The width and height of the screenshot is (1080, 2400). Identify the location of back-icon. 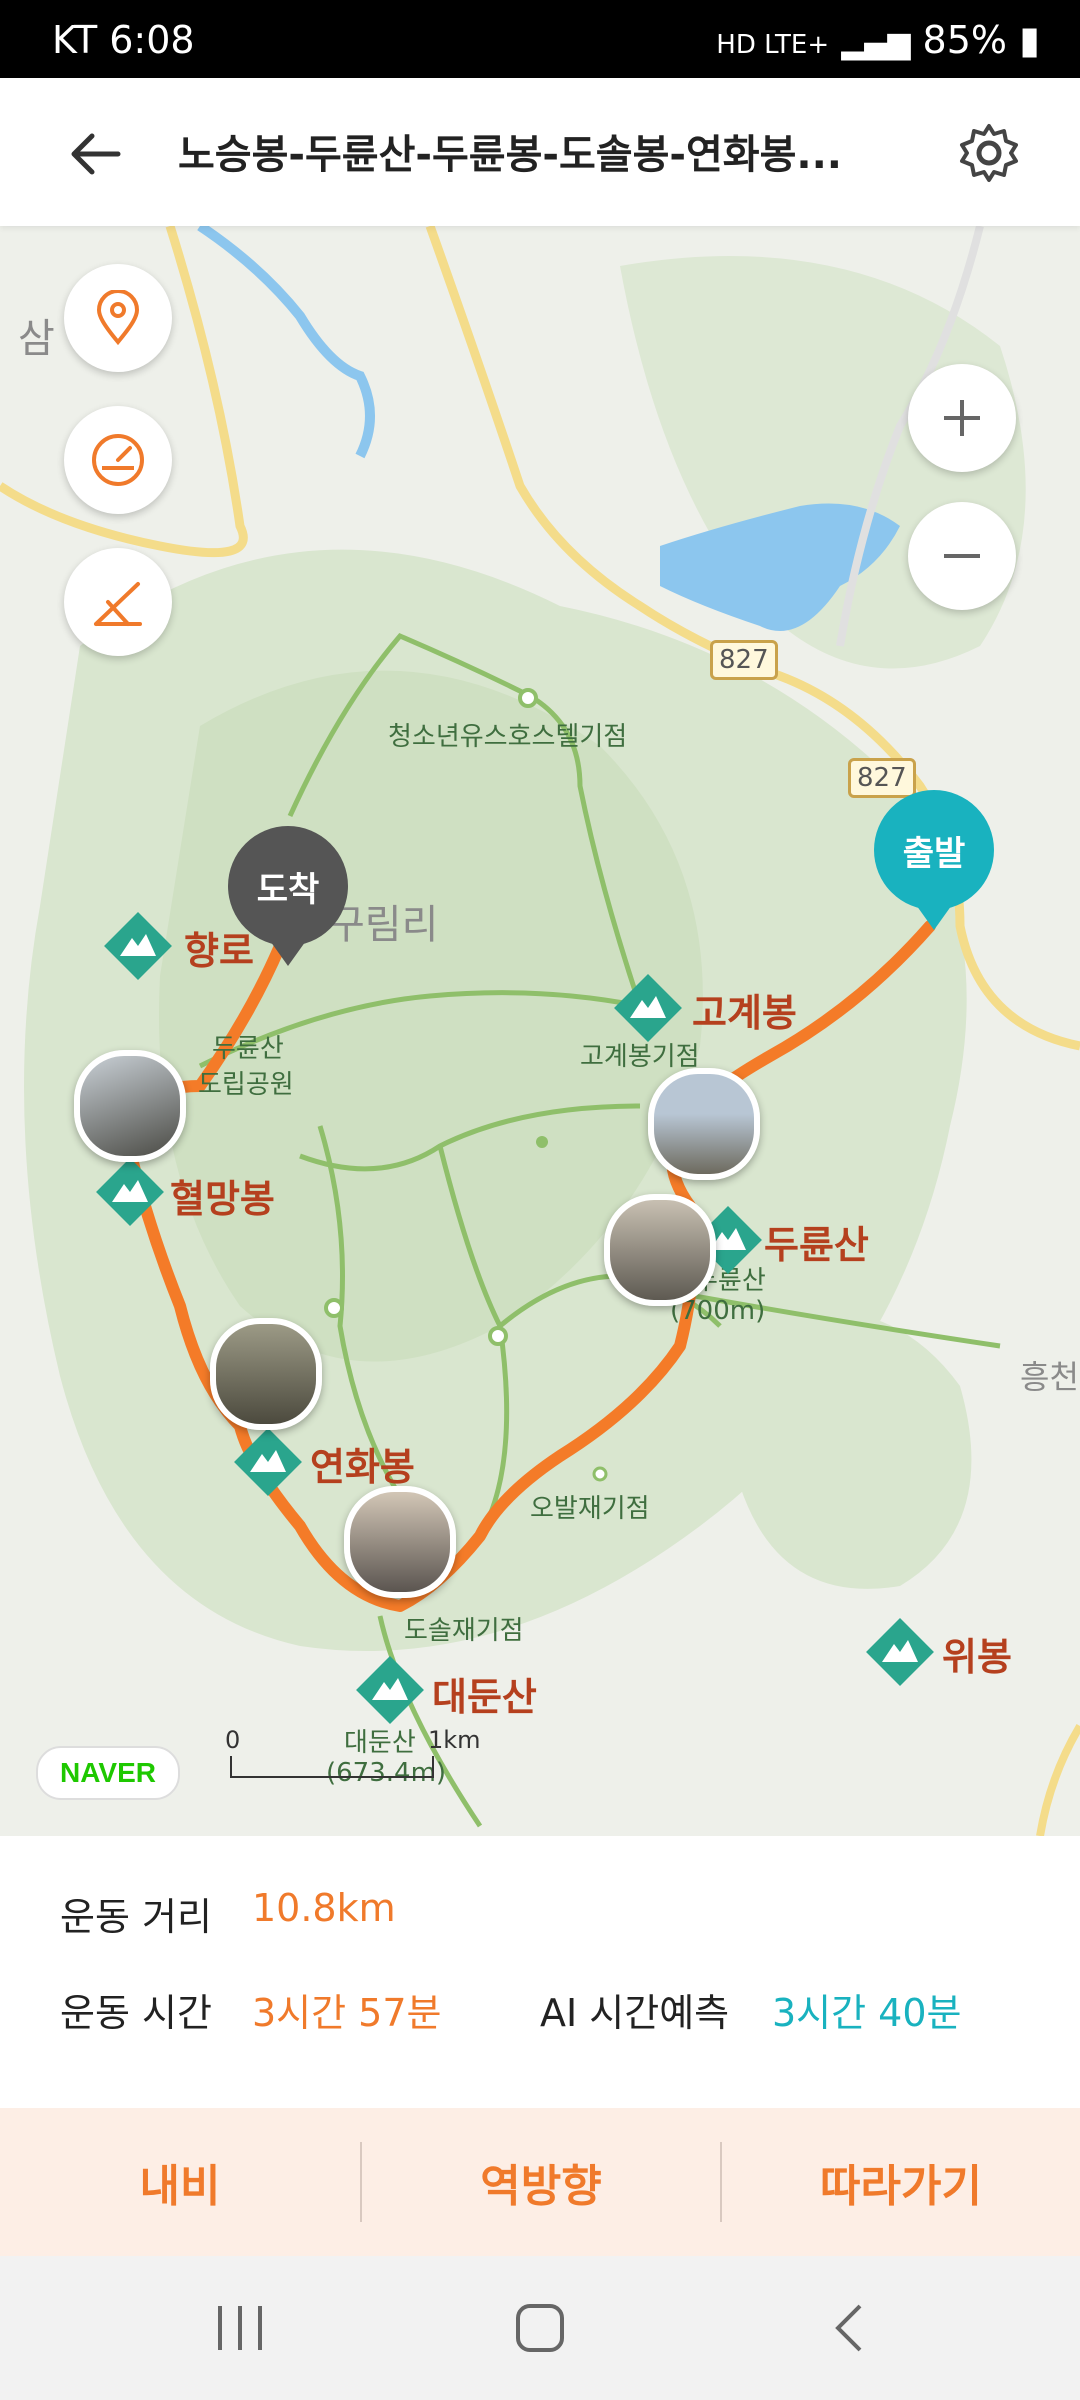
(850, 2328).